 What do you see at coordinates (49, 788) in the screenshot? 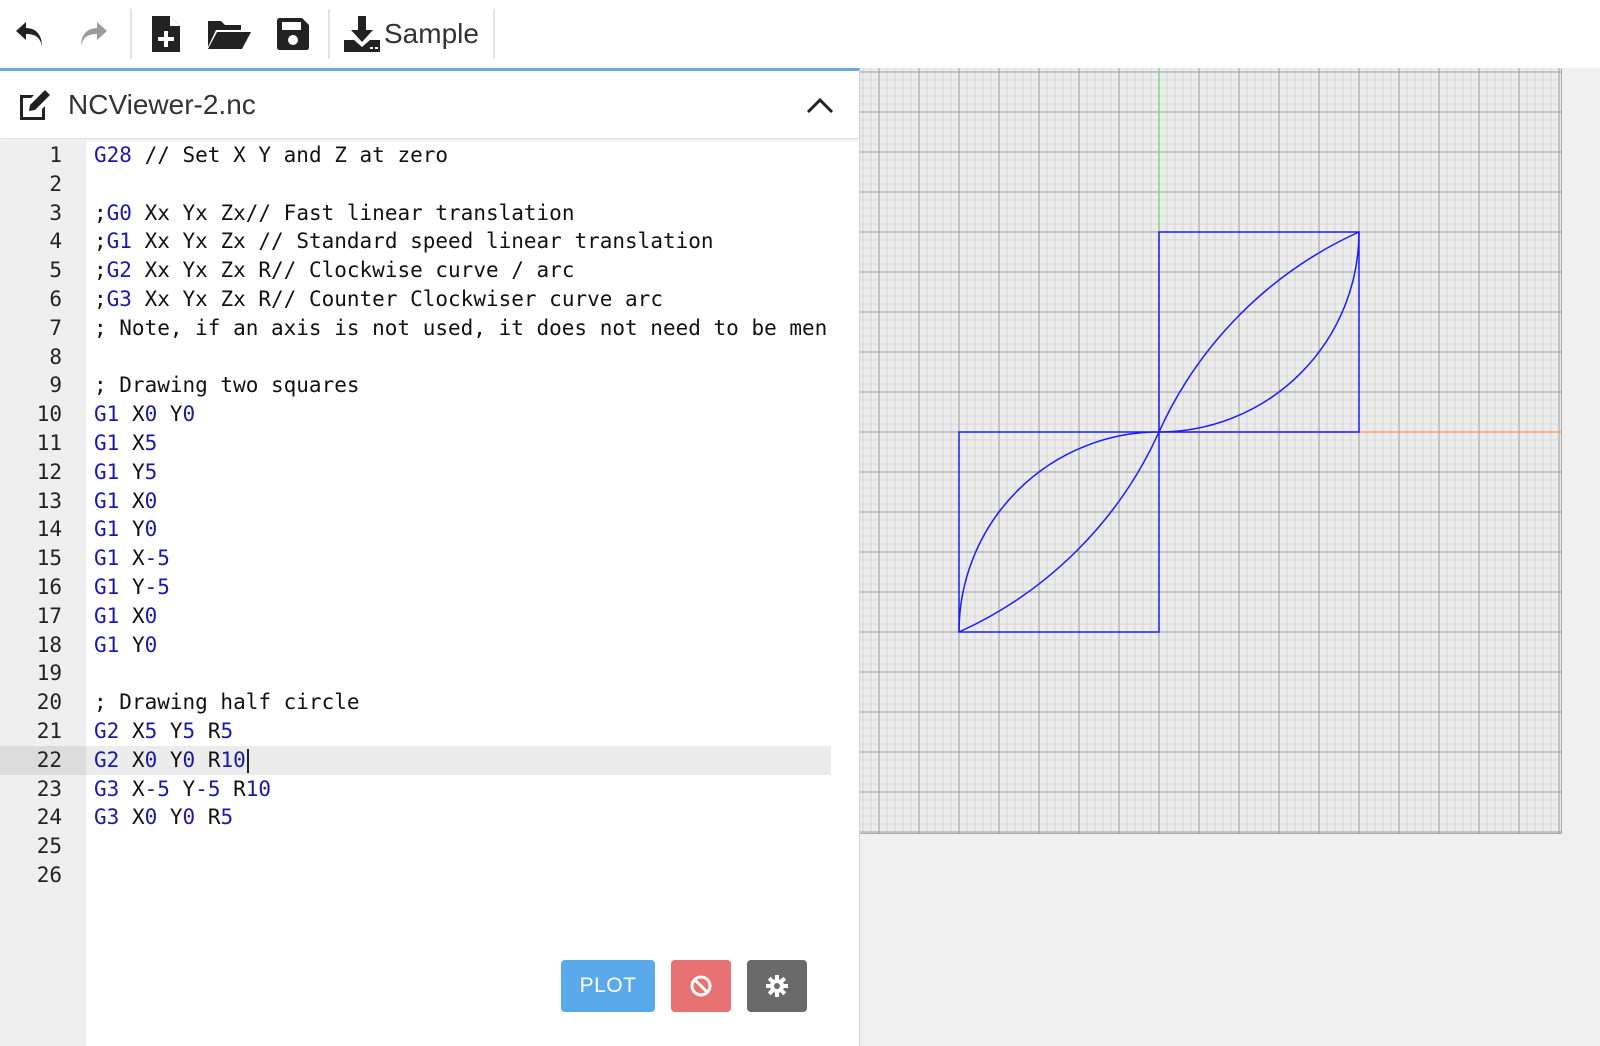
I see `line-number: 23` at bounding box center [49, 788].